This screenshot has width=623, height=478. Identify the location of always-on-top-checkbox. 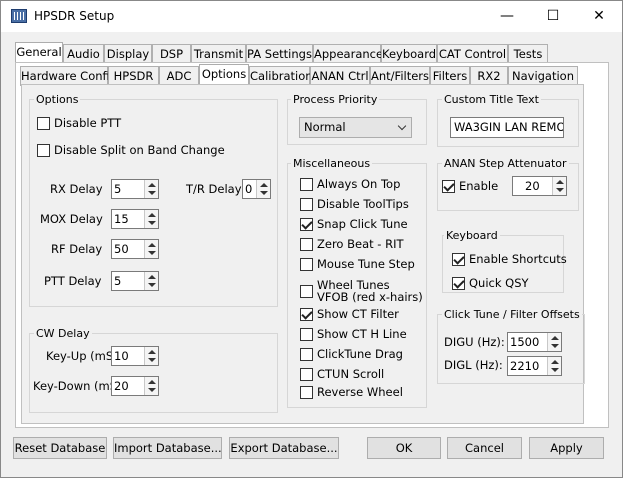
(306, 184).